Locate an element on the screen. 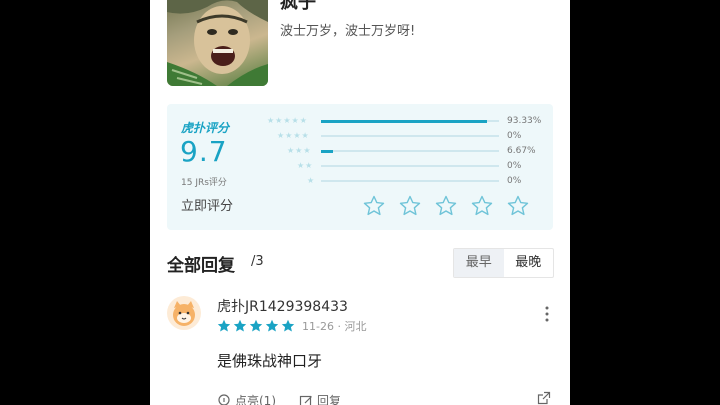  comment-star-rating is located at coordinates (257, 325).